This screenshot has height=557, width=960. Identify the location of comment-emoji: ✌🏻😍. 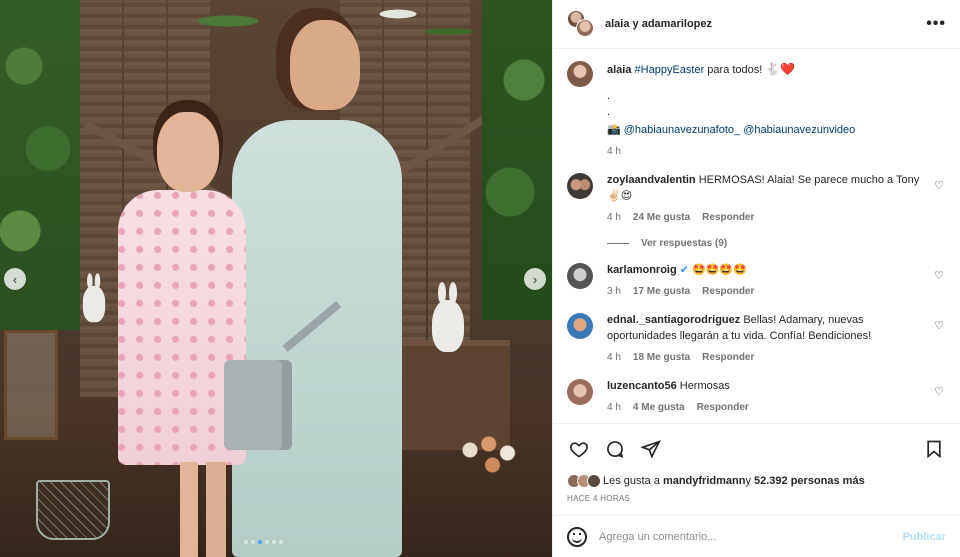
(620, 196).